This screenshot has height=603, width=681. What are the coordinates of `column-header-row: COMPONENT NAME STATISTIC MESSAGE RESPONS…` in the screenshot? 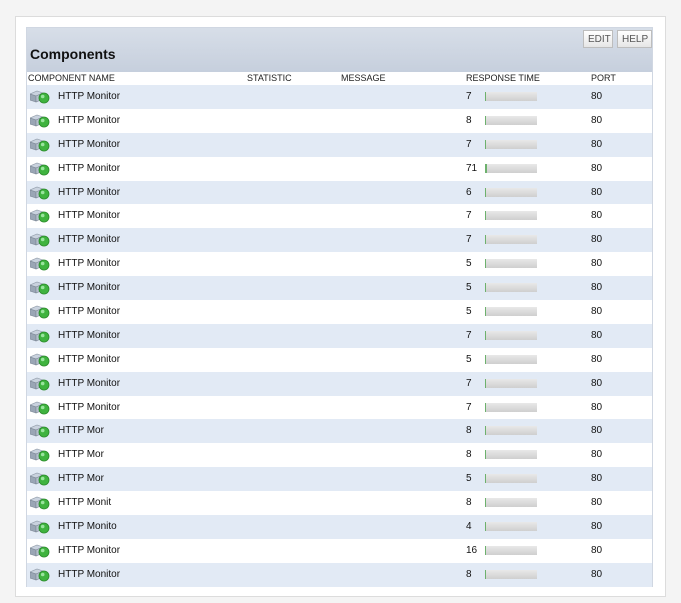 It's located at (339, 78).